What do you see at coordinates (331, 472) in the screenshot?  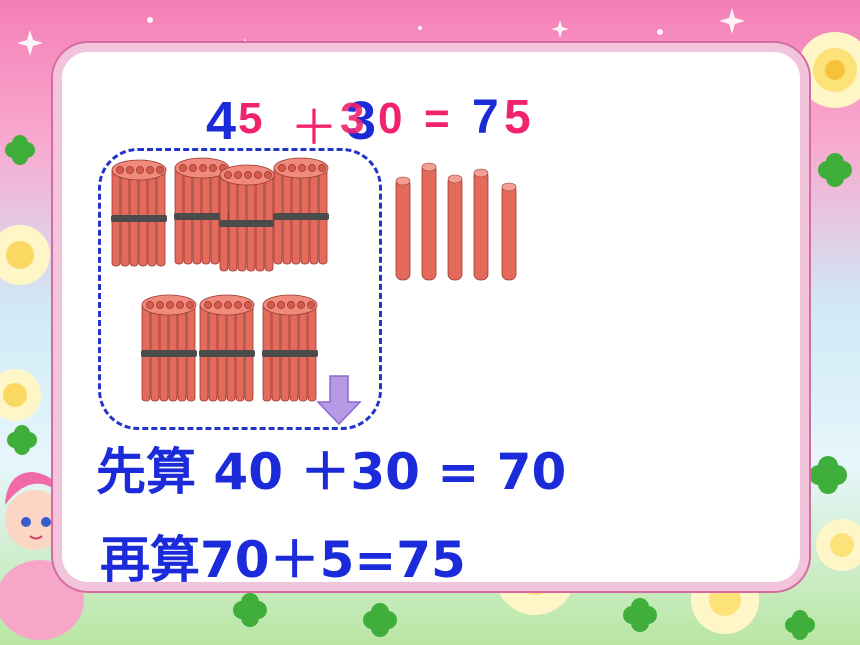 I see `step-one-text: 先算 40 ＋30 = 70` at bounding box center [331, 472].